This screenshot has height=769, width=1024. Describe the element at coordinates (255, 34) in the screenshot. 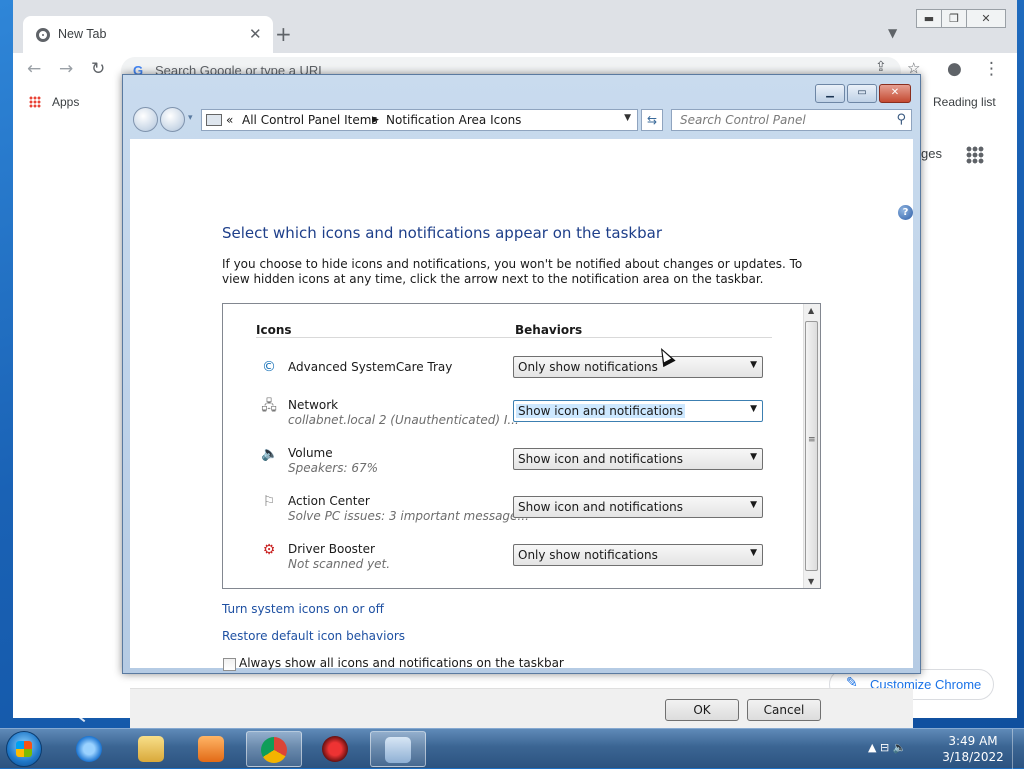

I see `close-tab-icon: ✕` at that location.